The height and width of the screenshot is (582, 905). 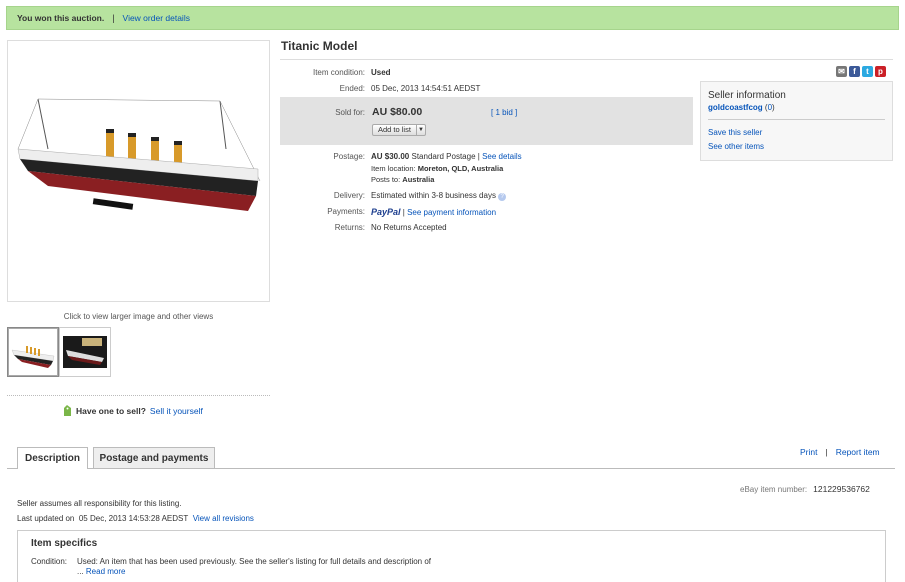 What do you see at coordinates (33, 357) in the screenshot?
I see `titanic-thumbnail-image` at bounding box center [33, 357].